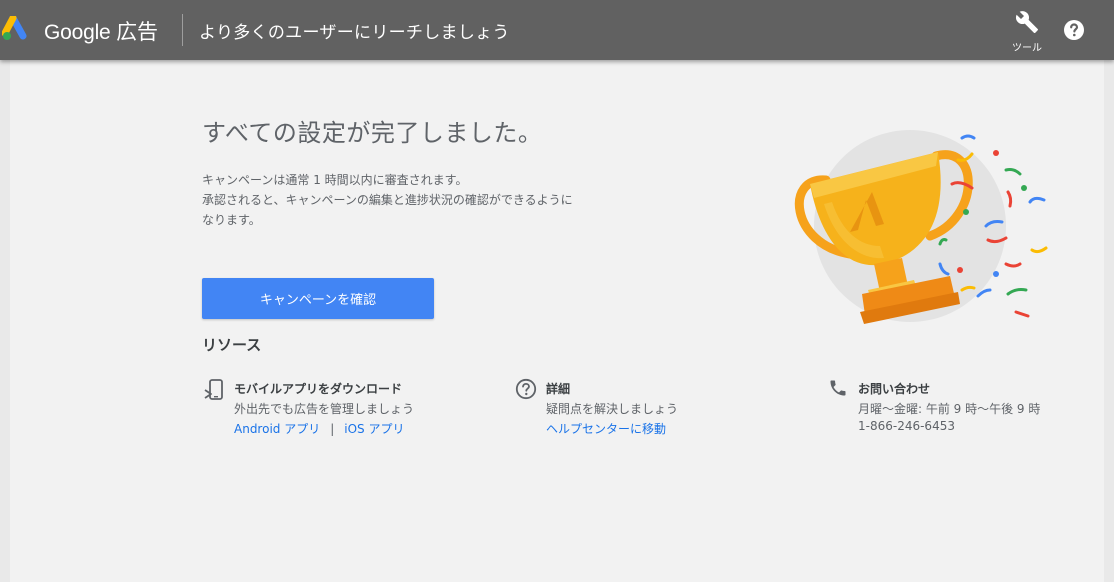  Describe the element at coordinates (318, 389) in the screenshot. I see `resource-title: モバイルアプリをダウンロード` at that location.